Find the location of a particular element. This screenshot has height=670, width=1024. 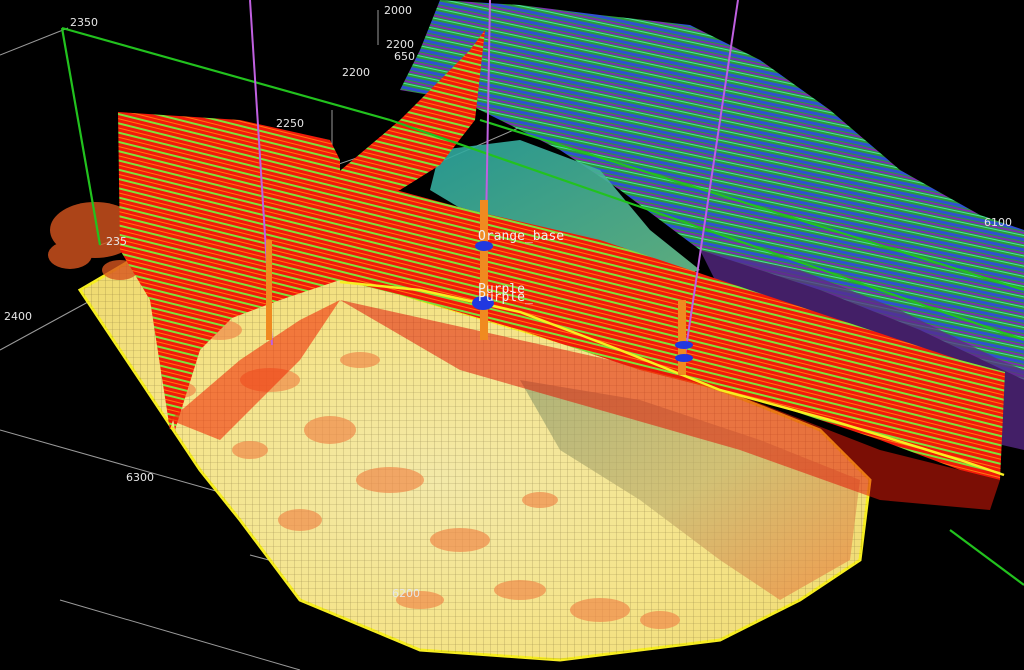

axis-label-2250: 2250 is located at coordinates (290, 123).